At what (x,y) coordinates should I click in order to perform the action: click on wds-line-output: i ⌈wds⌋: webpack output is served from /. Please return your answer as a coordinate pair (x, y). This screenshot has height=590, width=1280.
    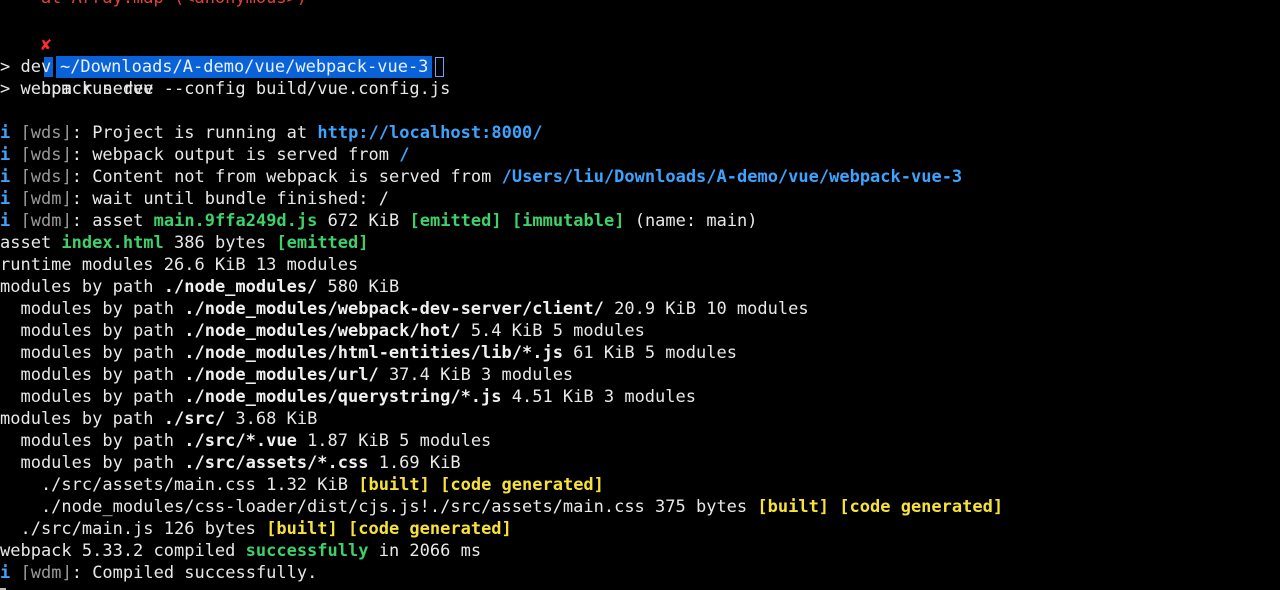
    Looking at the image, I should click on (204, 155).